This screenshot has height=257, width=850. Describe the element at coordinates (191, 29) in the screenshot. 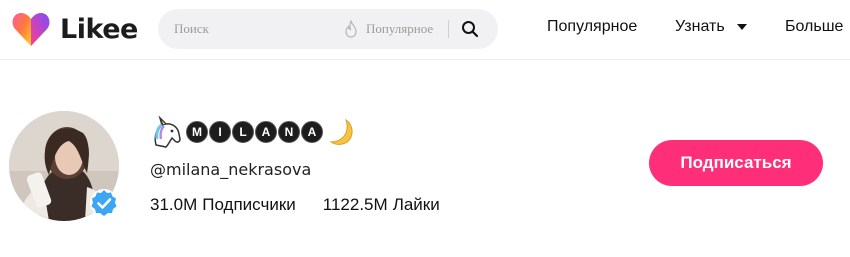

I see `search-input: Поиск` at that location.